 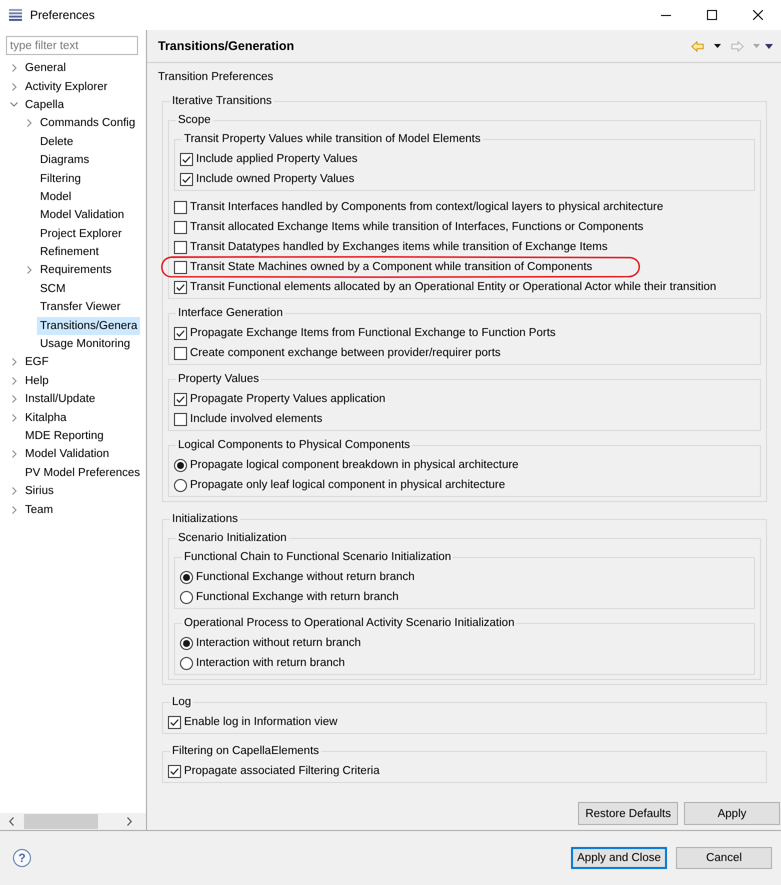 I want to click on option-label: Transit Functional elements allocated by an Operational Entity or Operational Actor while their transition, so click(x=453, y=287).